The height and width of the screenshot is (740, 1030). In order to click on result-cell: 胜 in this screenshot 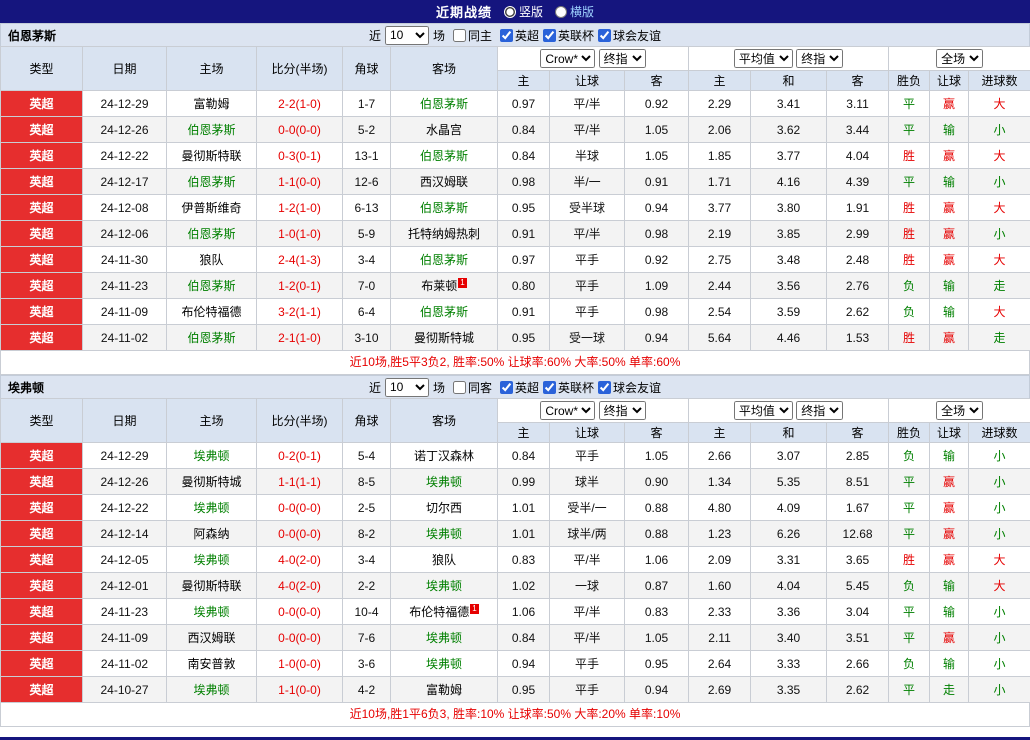, I will do `click(909, 260)`.